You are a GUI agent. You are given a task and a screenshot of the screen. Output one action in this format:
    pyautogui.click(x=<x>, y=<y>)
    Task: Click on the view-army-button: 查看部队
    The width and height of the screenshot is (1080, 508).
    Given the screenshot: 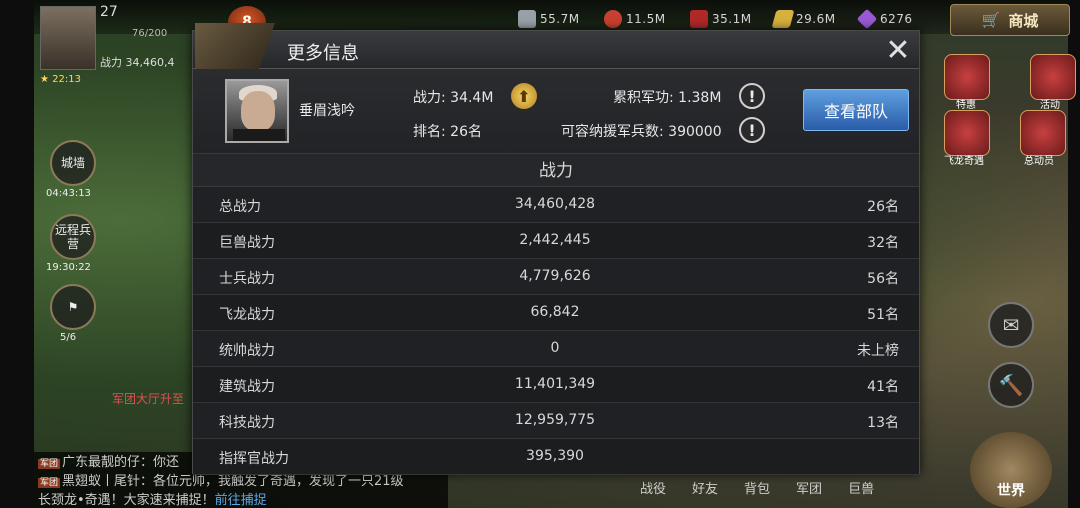 What is the action you would take?
    pyautogui.click(x=856, y=110)
    